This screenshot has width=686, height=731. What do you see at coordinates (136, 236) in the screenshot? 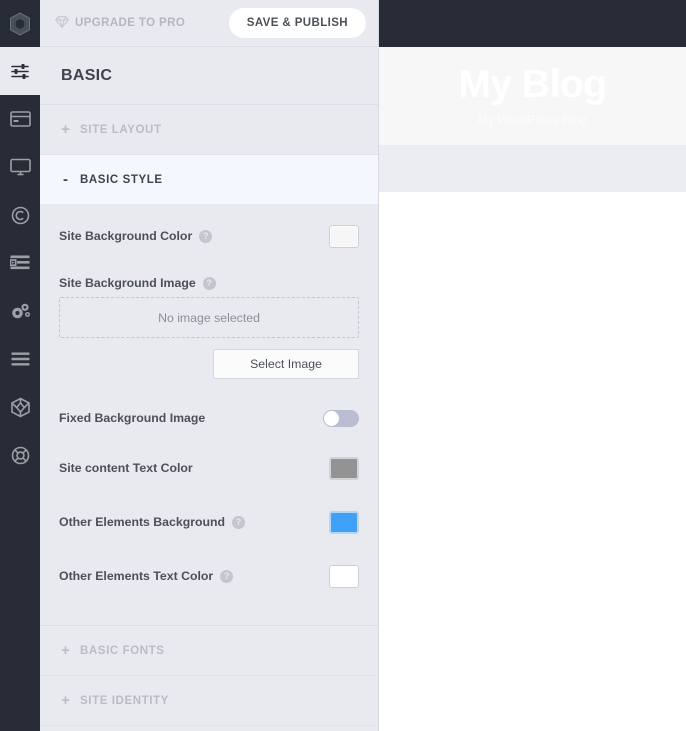
I see `site-background-color-label: Site Background Color ?` at bounding box center [136, 236].